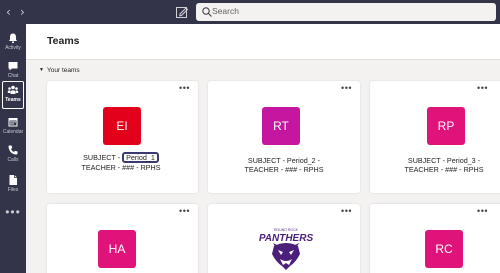 The width and height of the screenshot is (500, 273). Describe the element at coordinates (444, 160) in the screenshot. I see `team-name-text: SUBJECT - Period_3 -` at that location.